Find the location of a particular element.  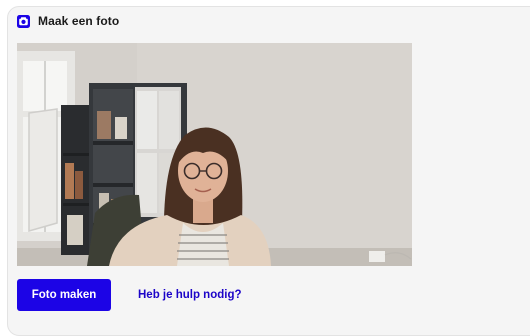

camera-icon is located at coordinates (23, 21).